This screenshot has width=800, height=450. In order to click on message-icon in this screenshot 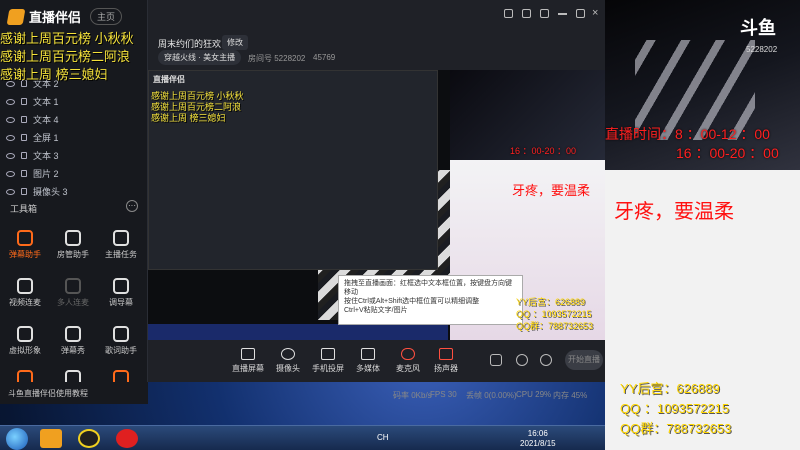, I will do `click(508, 13)`.